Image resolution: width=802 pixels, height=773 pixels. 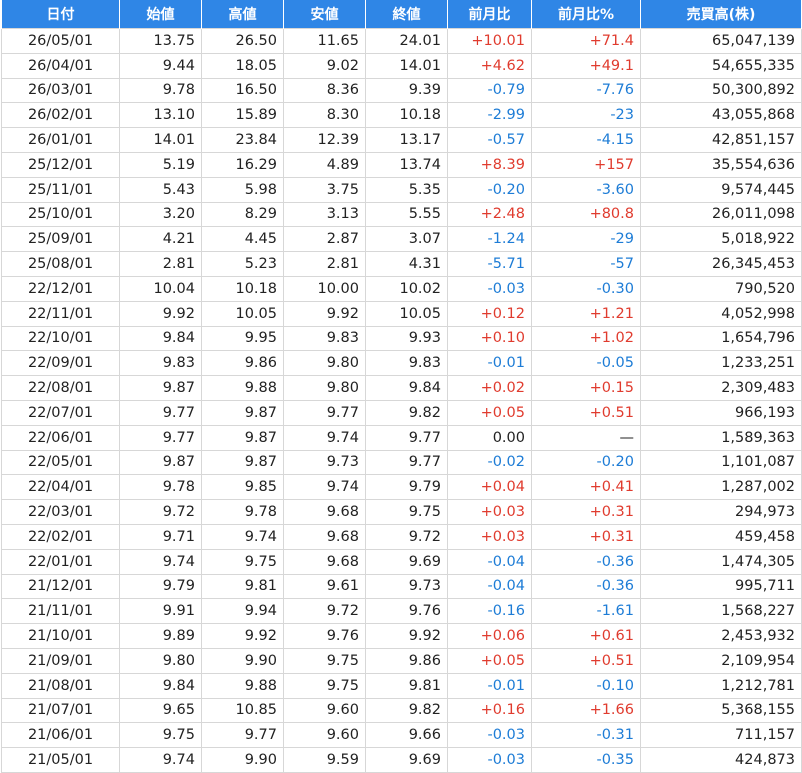 I want to click on change-percent-cell: -0.36, so click(x=586, y=561).